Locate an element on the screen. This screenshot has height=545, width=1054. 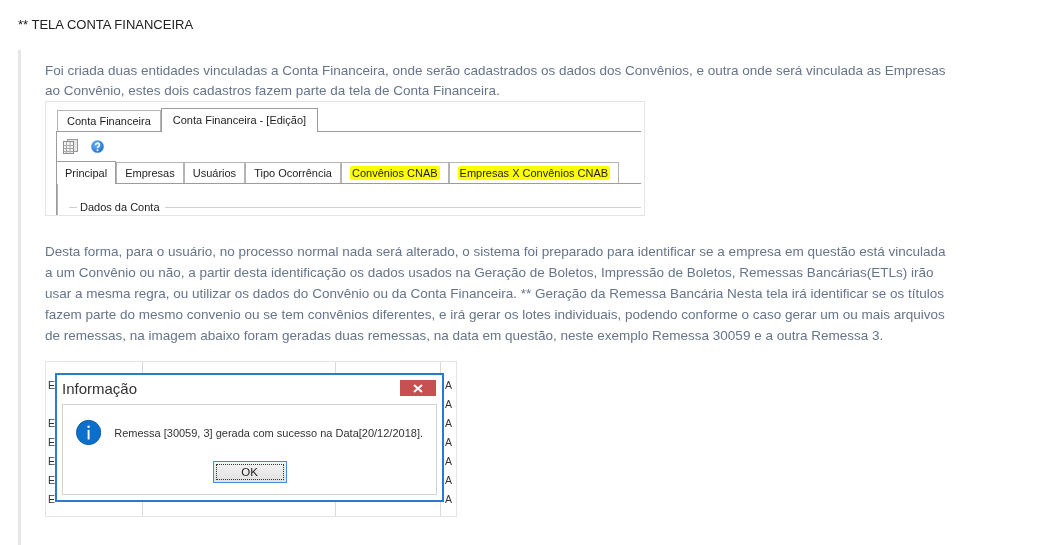
tab: Principal is located at coordinates (86, 172).